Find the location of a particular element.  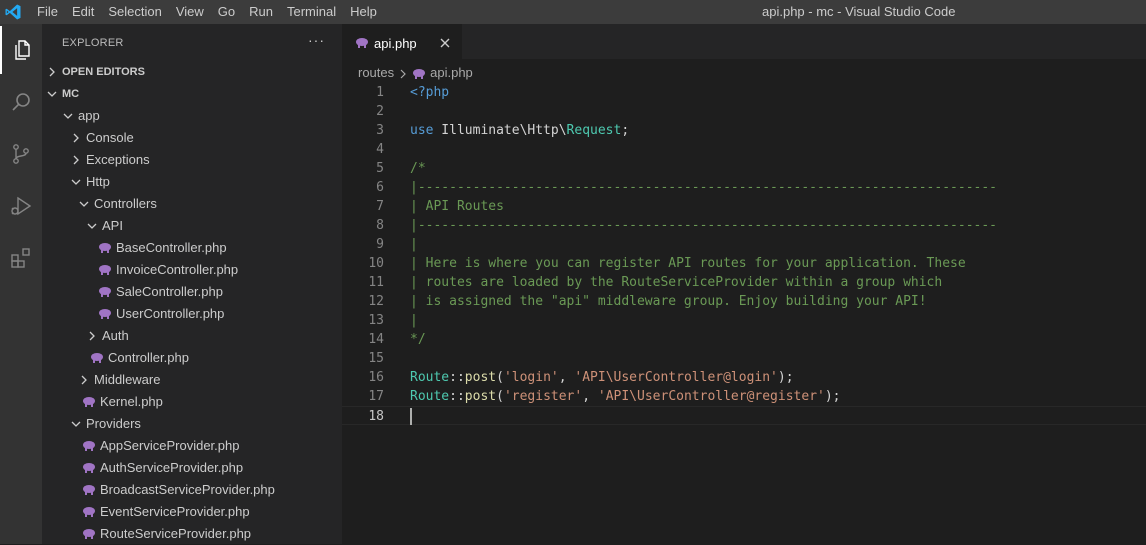

window-title: api.php - mc - Visual Studio Code is located at coordinates (859, 11).